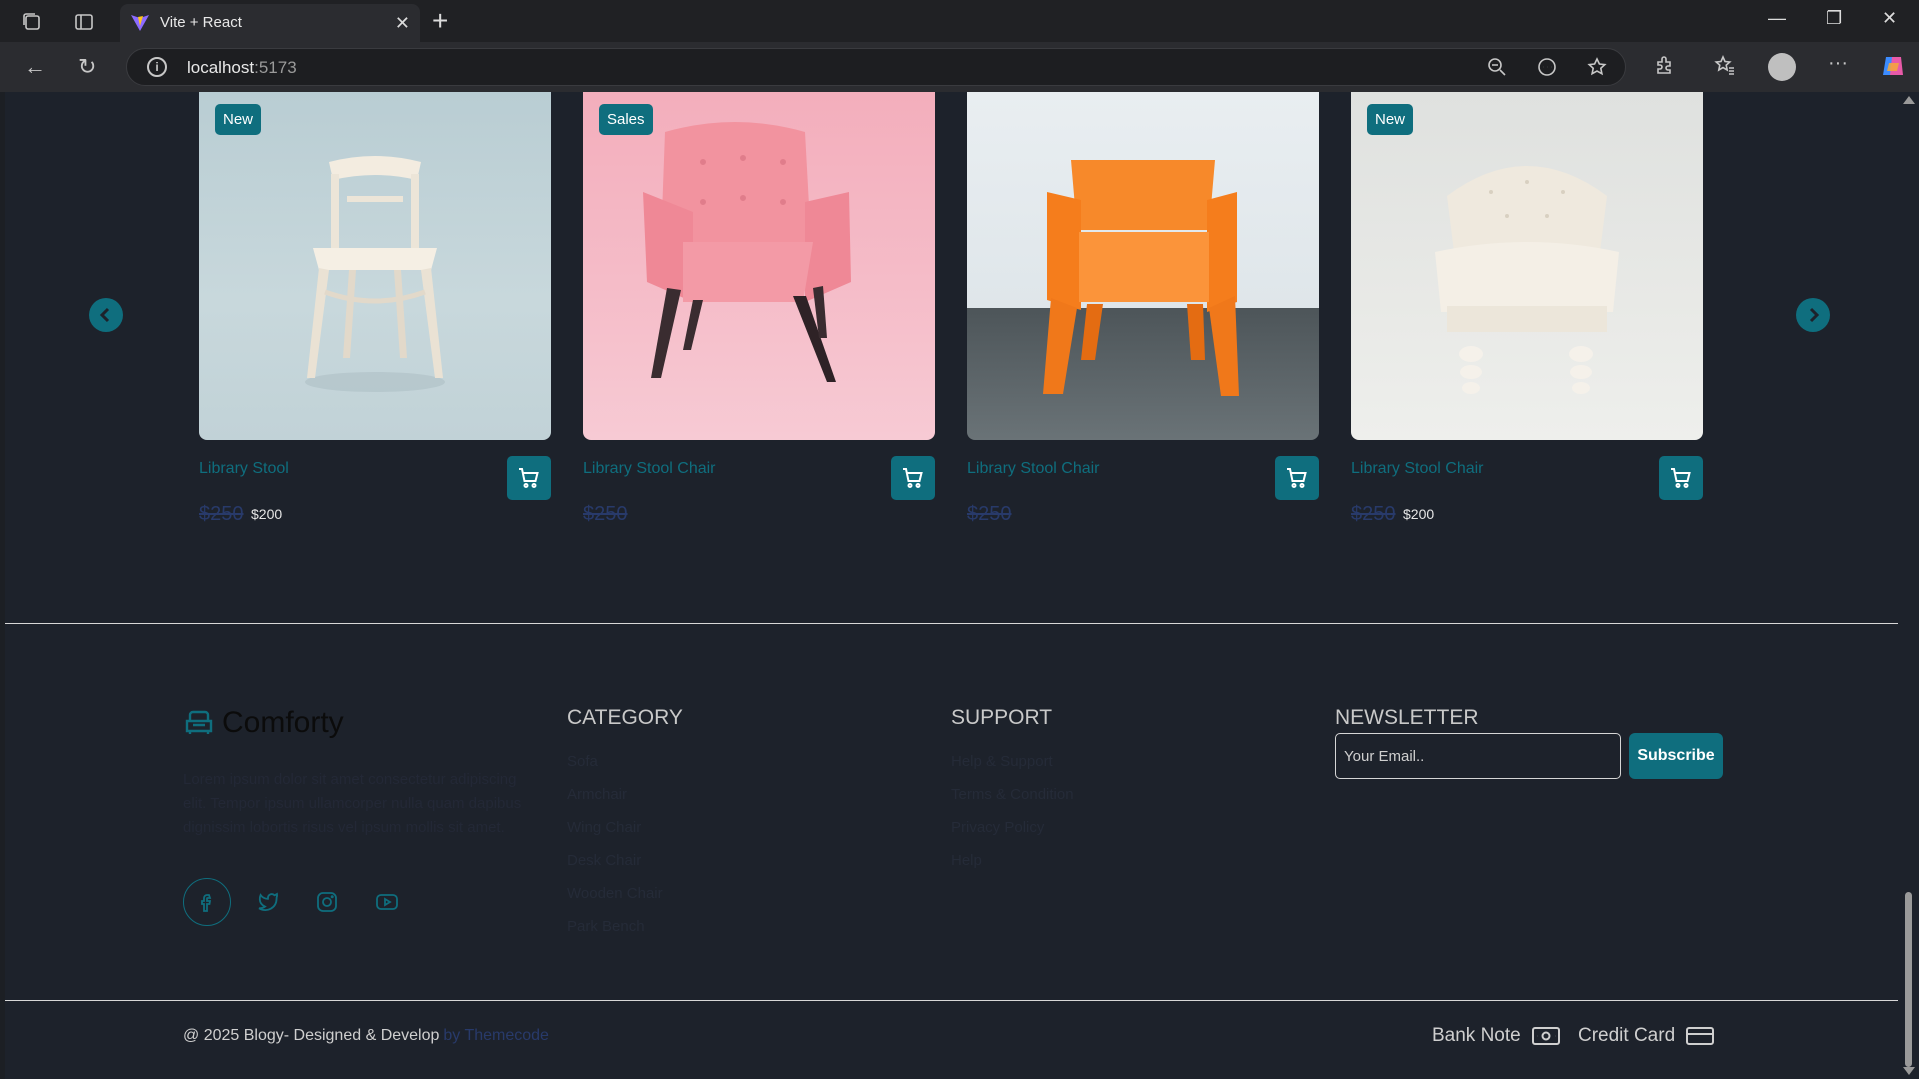 Image resolution: width=1919 pixels, height=1079 pixels. Describe the element at coordinates (1813, 315) in the screenshot. I see `carousel-next-button` at that location.